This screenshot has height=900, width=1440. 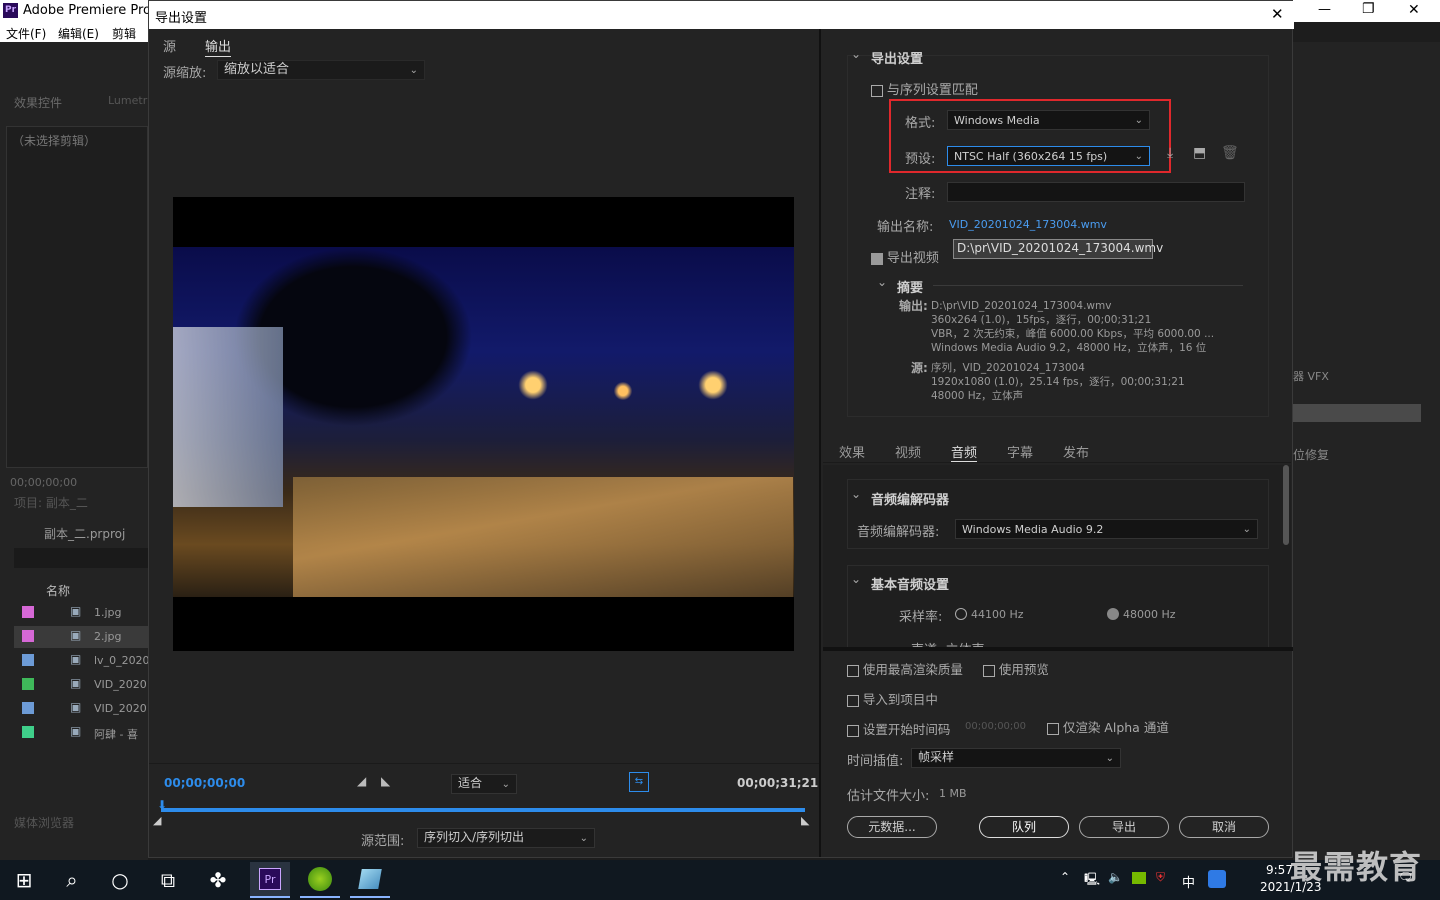 I want to click on tab-captions: 字幕, so click(x=1020, y=451).